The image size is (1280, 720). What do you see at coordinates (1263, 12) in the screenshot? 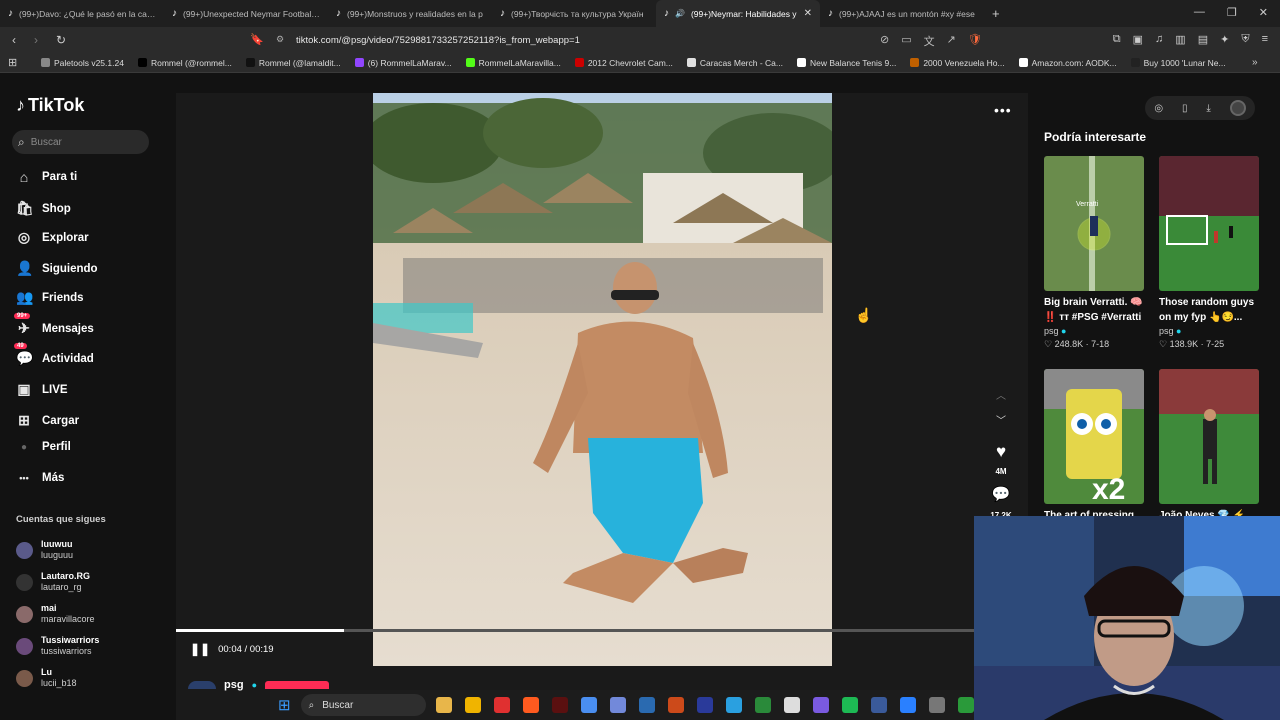
I see `close-window-icon: ✕` at bounding box center [1263, 12].